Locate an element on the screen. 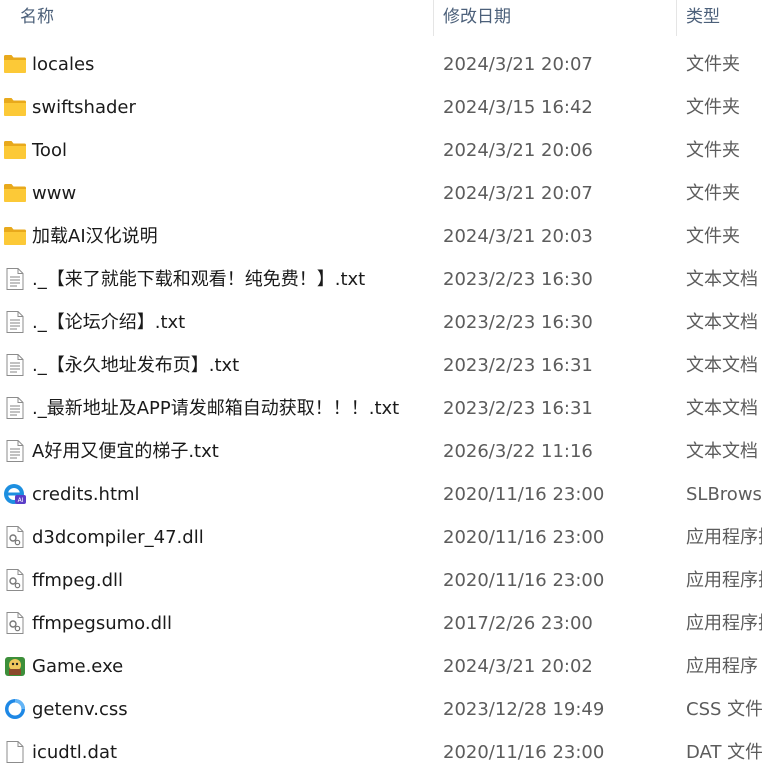 This screenshot has height=774, width=762. blank-file-icon is located at coordinates (15, 752).